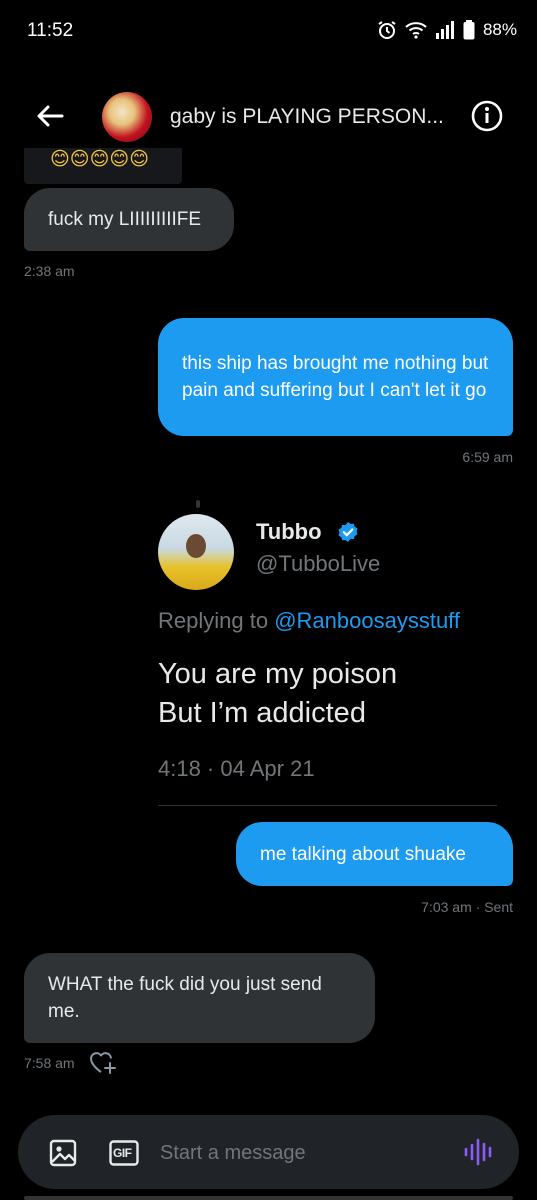 This screenshot has width=537, height=1200. I want to click on arrow-left-icon, so click(50, 116).